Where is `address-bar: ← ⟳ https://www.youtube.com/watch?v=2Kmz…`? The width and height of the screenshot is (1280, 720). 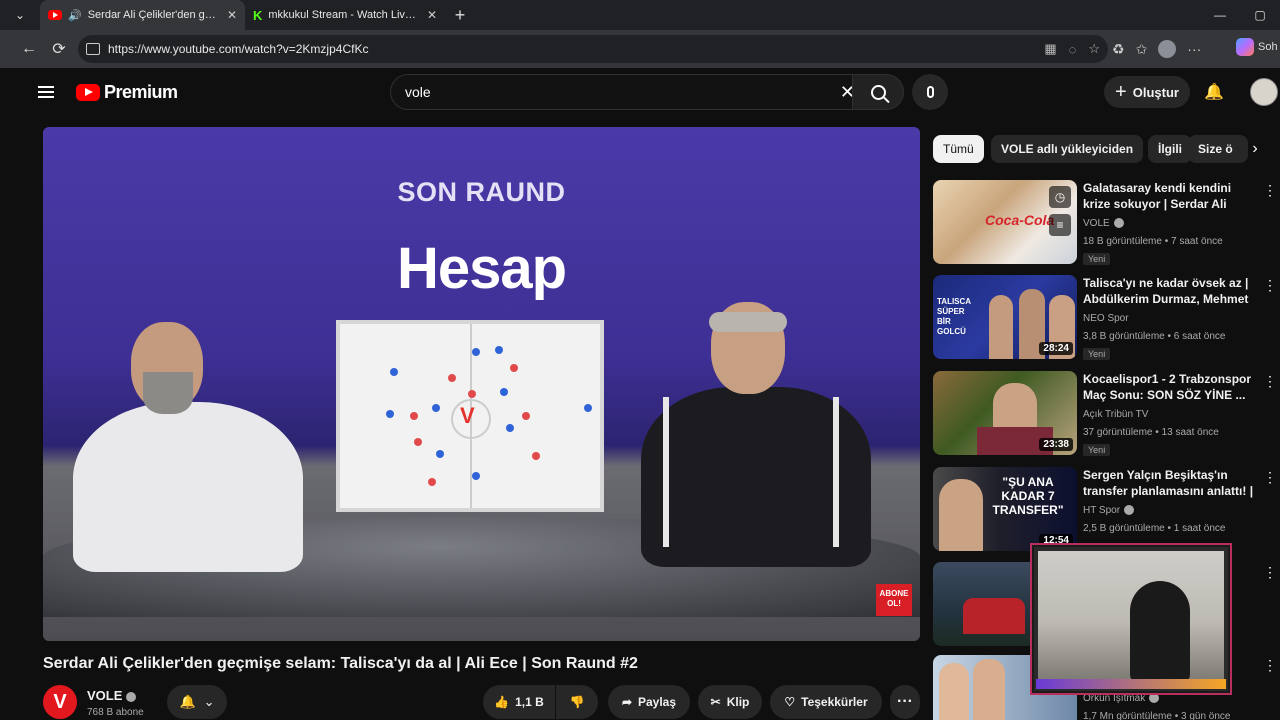 address-bar: ← ⟳ https://www.youtube.com/watch?v=2Kmz… is located at coordinates (640, 49).